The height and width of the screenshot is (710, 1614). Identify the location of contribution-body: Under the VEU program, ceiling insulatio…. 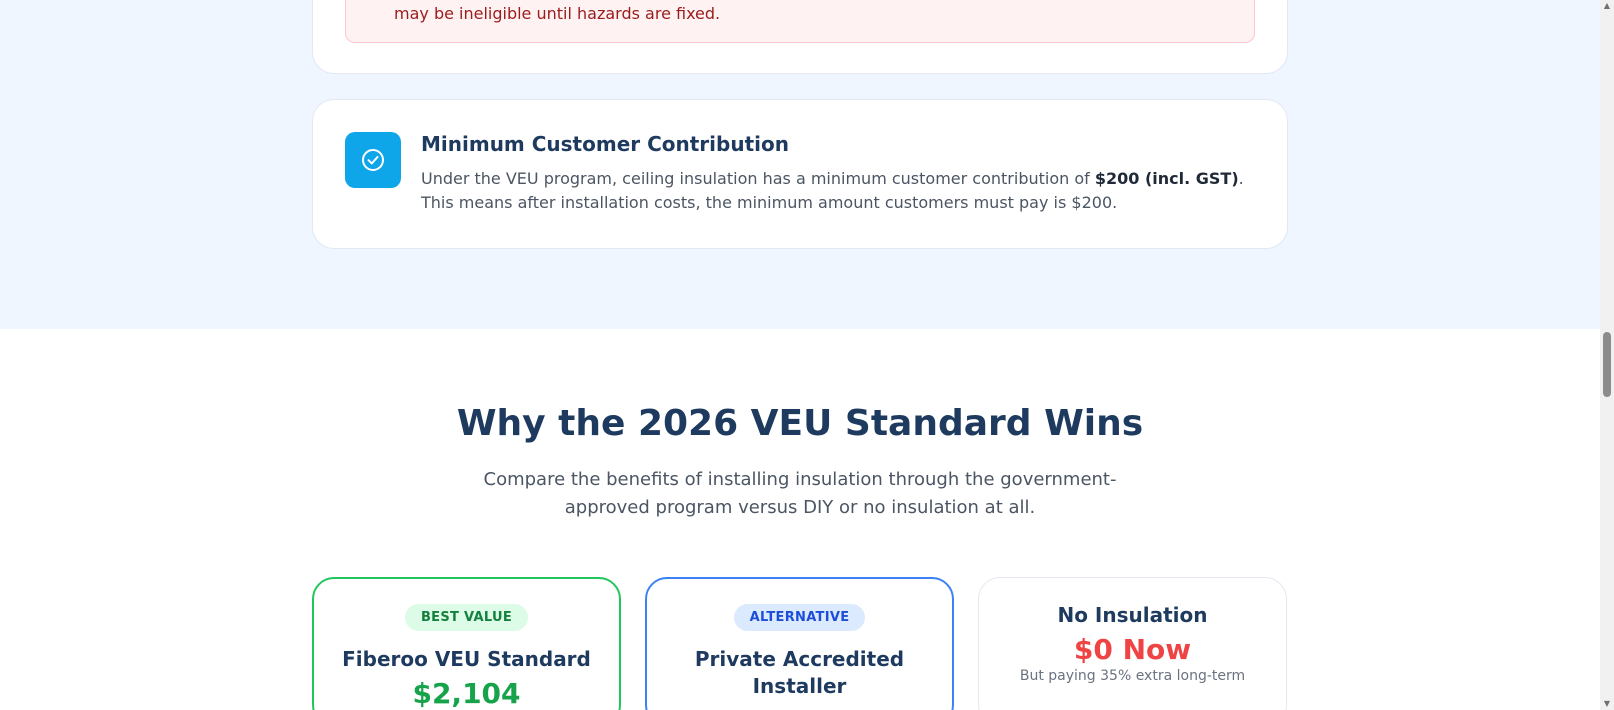
(832, 190).